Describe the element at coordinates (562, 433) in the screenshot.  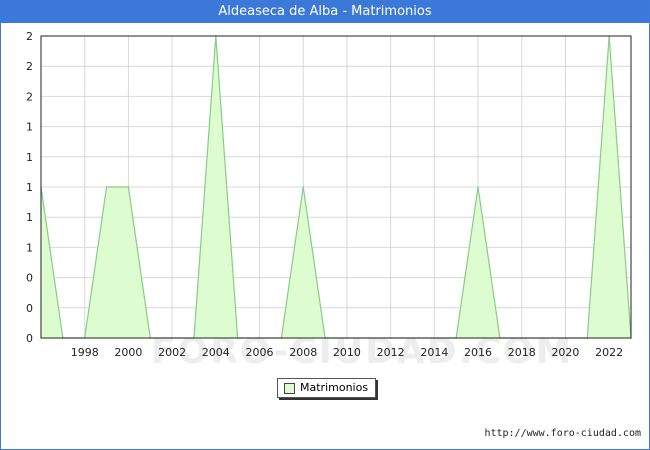
I see `source-credit: http://www.foro-ciudad.com` at that location.